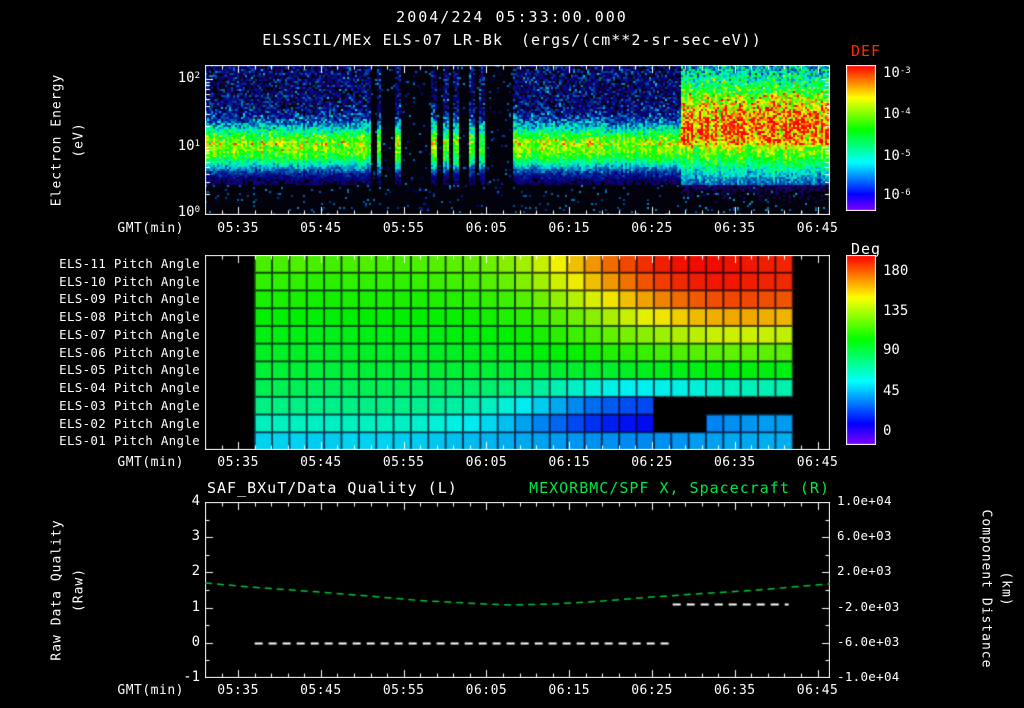  Describe the element at coordinates (195, 501) in the screenshot. I see `quality-tick-label: 4` at that location.